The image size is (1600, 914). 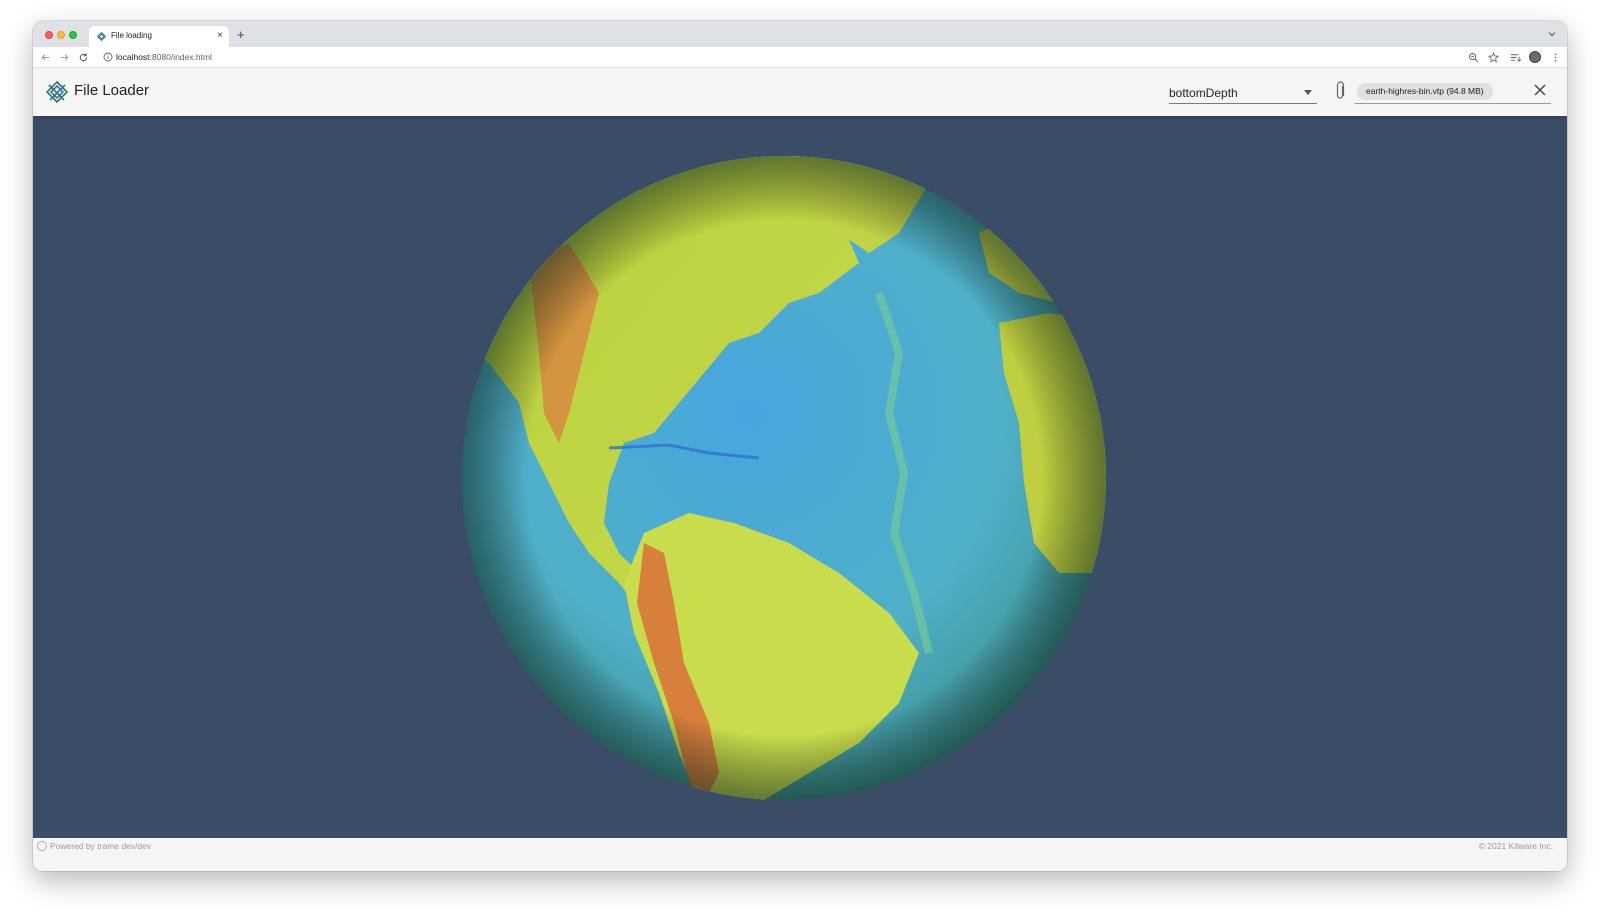 What do you see at coordinates (133, 57) in the screenshot?
I see `url-host: localhost` at bounding box center [133, 57].